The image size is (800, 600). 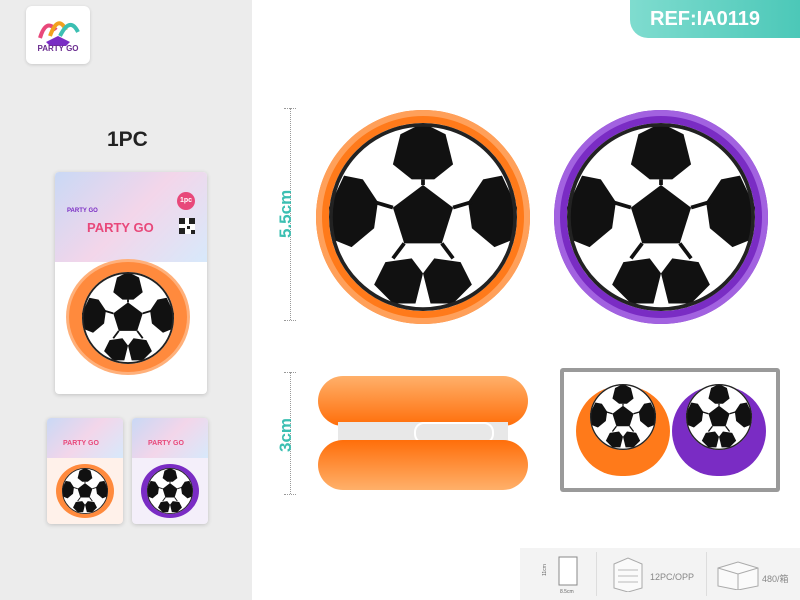 I want to click on package-logo-text: PARTY GO, so click(x=82, y=211).